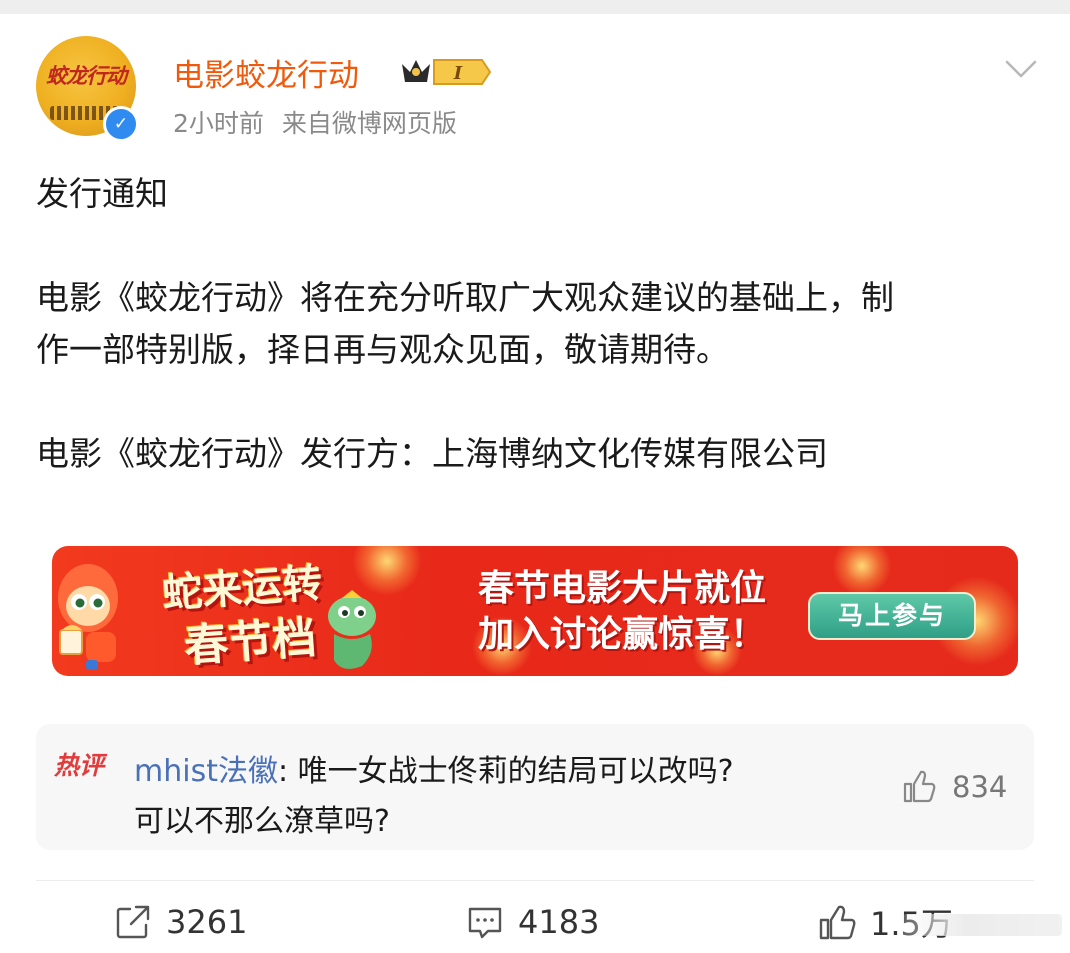 This screenshot has height=953, width=1070. What do you see at coordinates (207, 922) in the screenshot?
I see `repost-count: 3261` at bounding box center [207, 922].